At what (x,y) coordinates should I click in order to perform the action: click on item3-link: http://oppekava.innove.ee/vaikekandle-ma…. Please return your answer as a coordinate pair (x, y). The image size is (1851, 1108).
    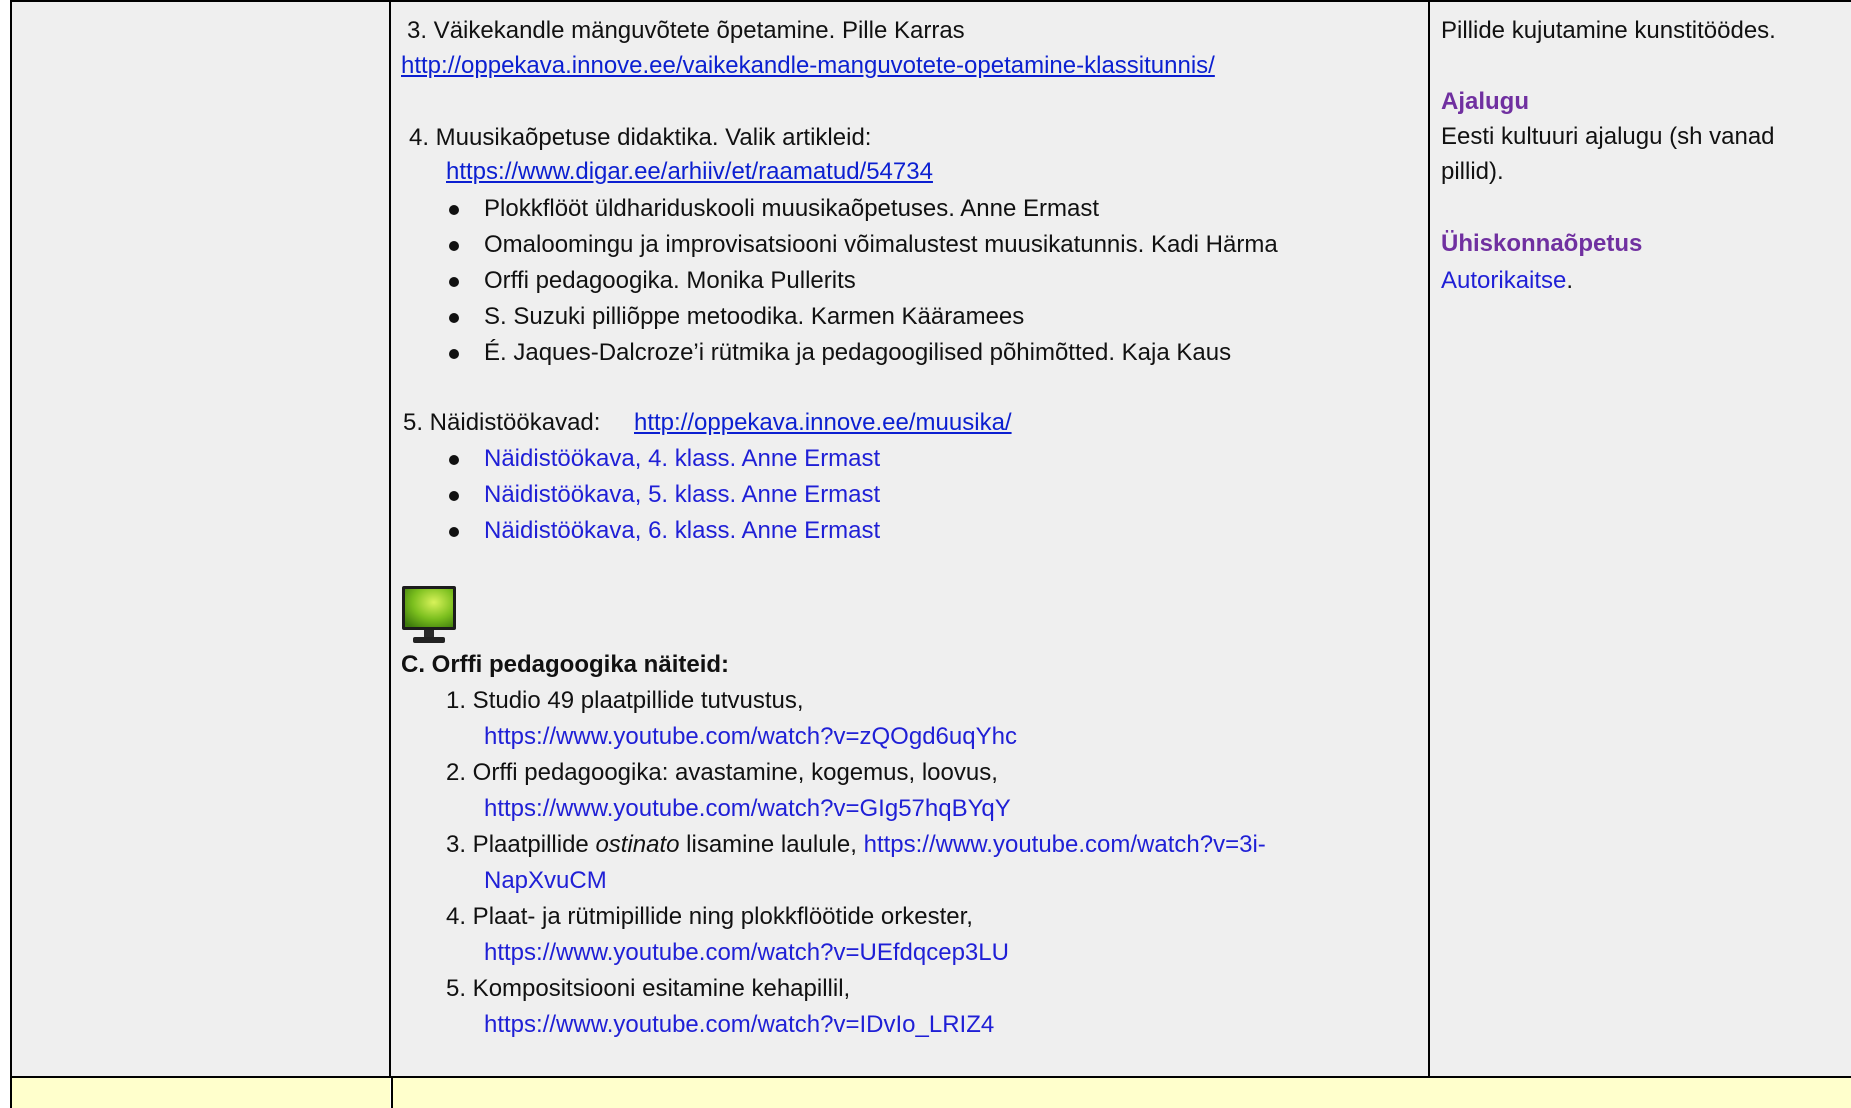
    Looking at the image, I should click on (808, 66).